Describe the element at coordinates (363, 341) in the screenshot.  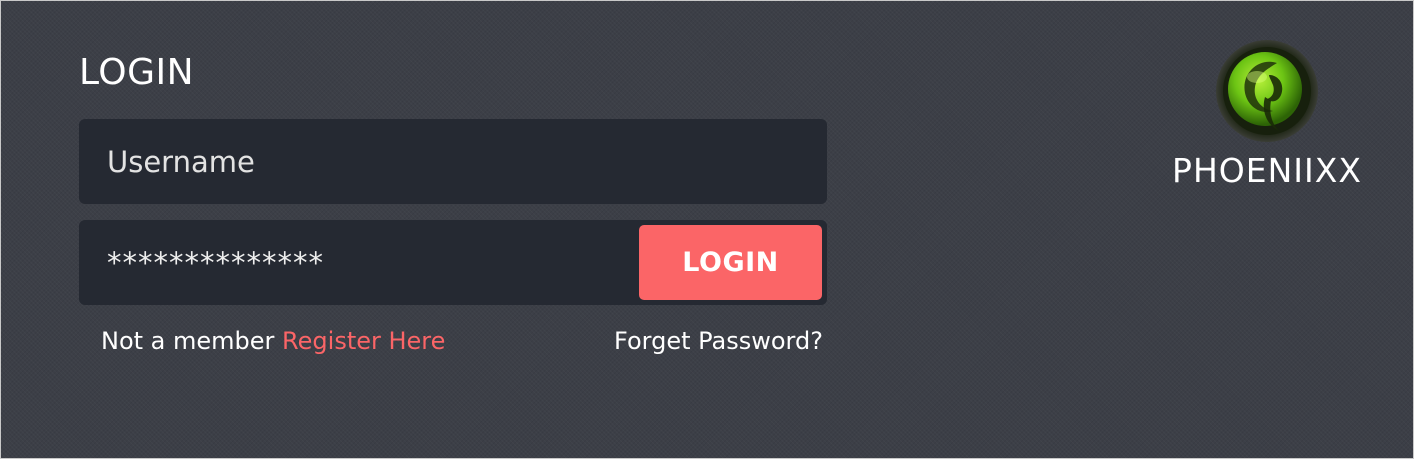
I see `register-link: Register Here` at that location.